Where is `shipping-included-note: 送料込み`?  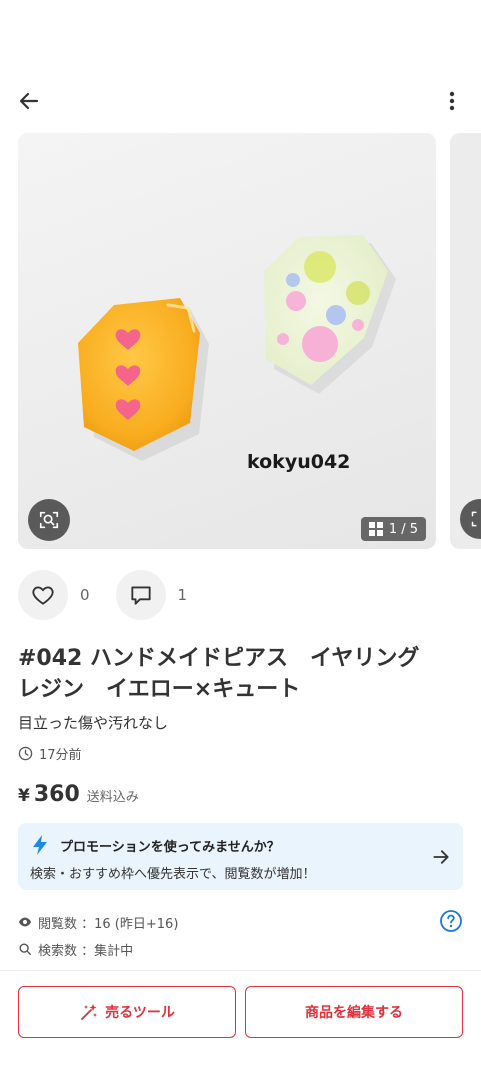
shipping-included-note: 送料込み is located at coordinates (112, 797).